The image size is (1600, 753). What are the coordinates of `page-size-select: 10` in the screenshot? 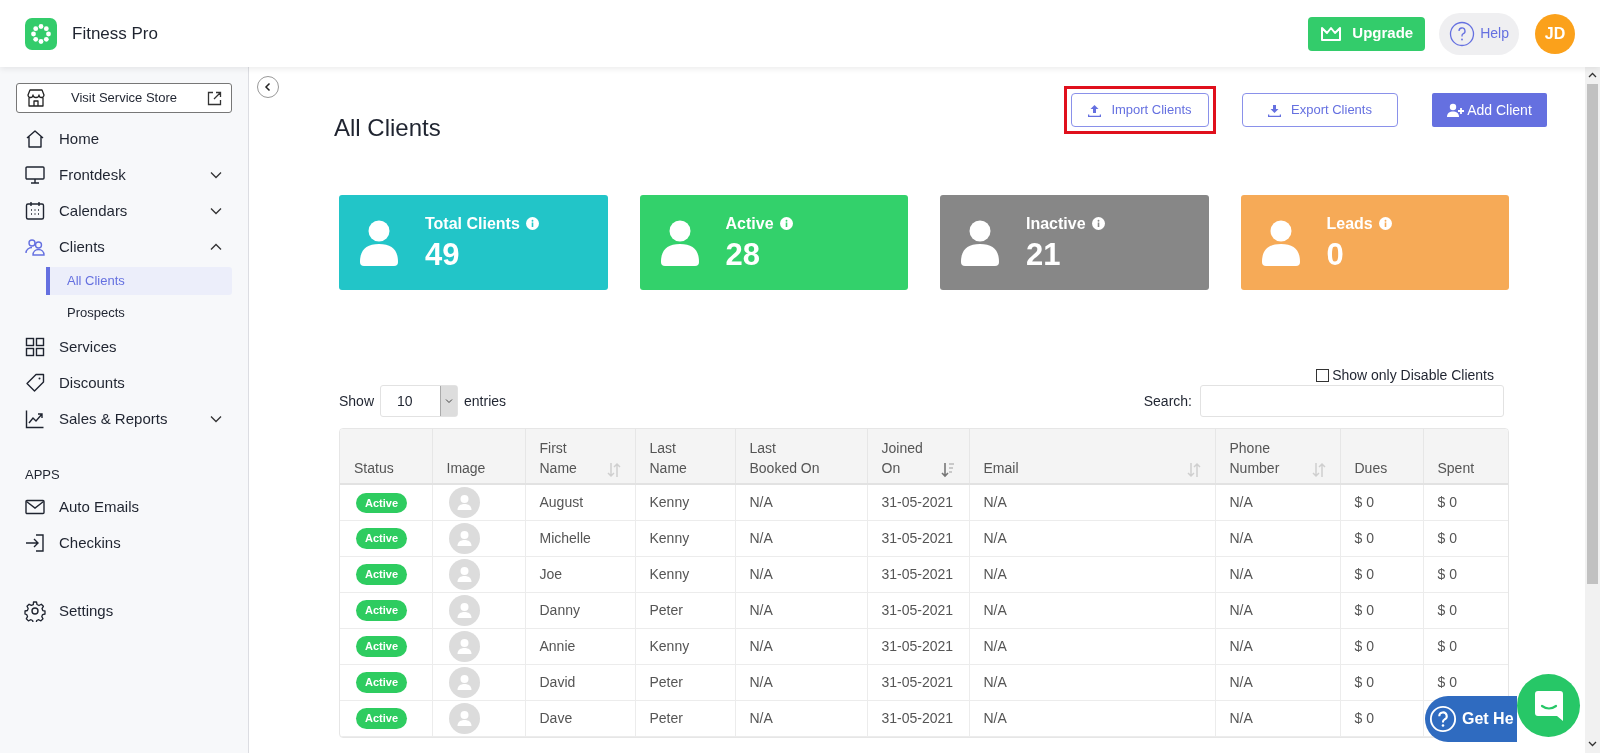 It's located at (419, 401).